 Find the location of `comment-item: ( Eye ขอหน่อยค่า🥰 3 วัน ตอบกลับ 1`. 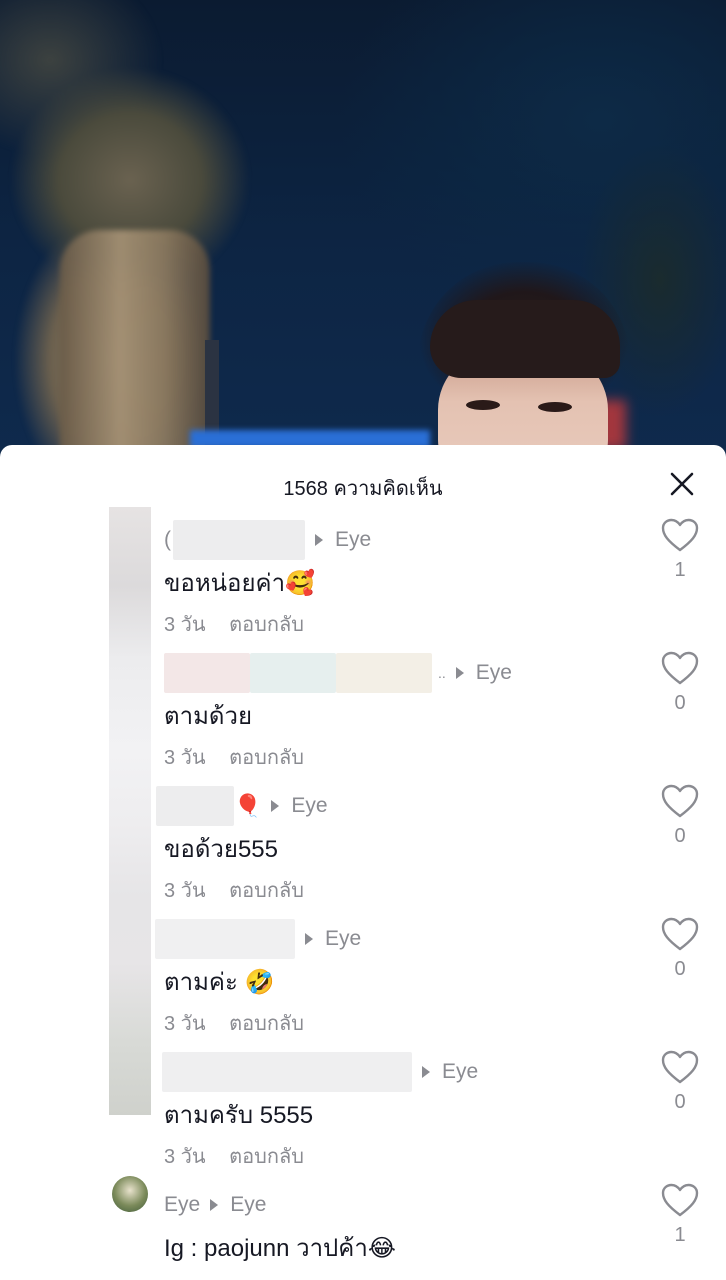

comment-item: ( Eye ขอหน่อยค่า🥰 3 วัน ตอบกลับ 1 is located at coordinates (363, 588).